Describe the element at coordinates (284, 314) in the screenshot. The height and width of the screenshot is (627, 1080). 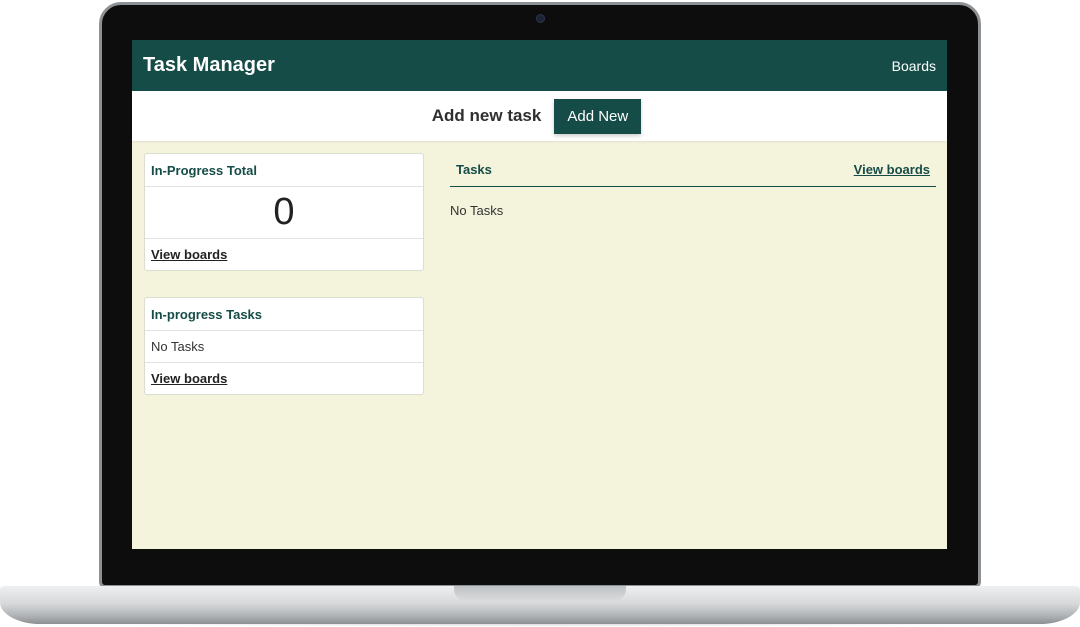
I see `card-title: In-progress Tasks` at that location.